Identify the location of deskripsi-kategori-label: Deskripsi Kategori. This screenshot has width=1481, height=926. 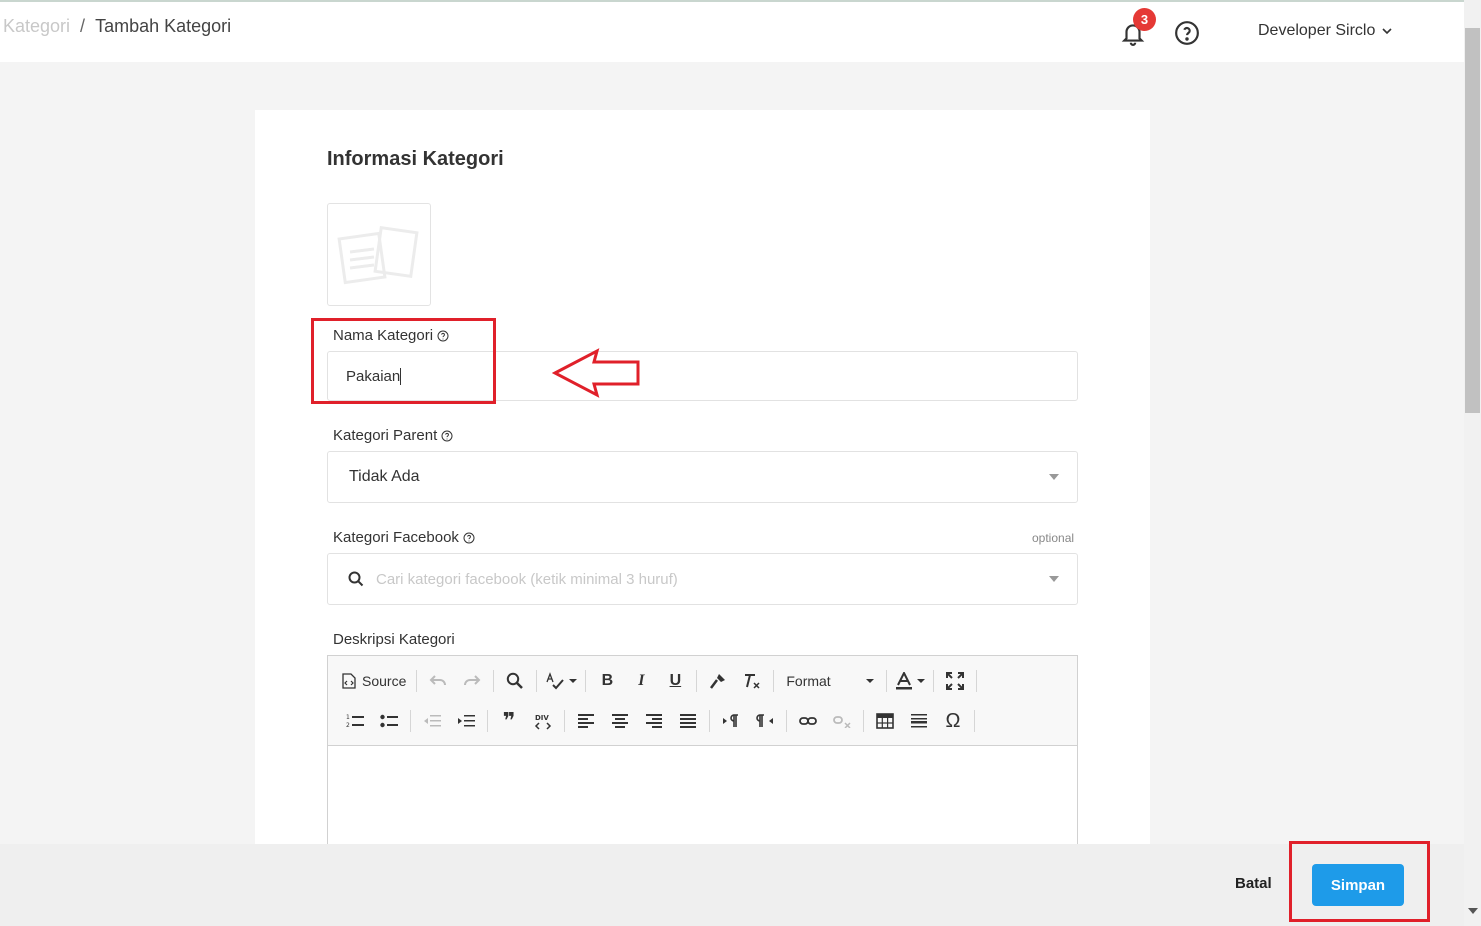
(394, 639).